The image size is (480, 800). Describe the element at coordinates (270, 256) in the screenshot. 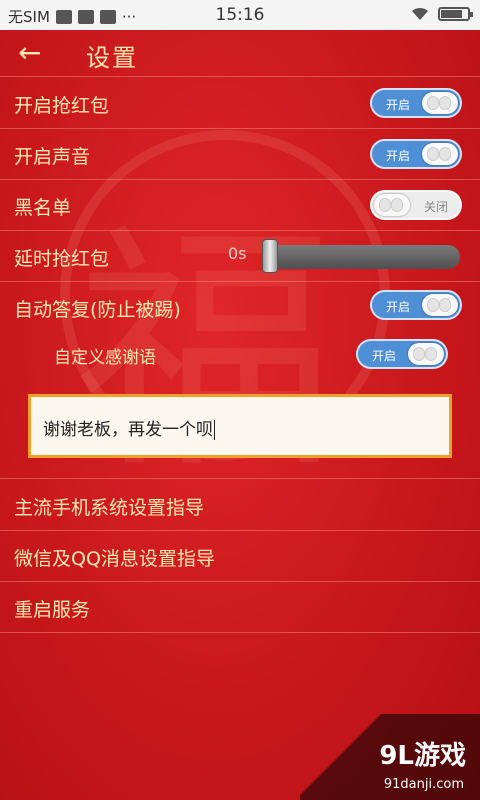

I see `delay-slider-thumb` at that location.